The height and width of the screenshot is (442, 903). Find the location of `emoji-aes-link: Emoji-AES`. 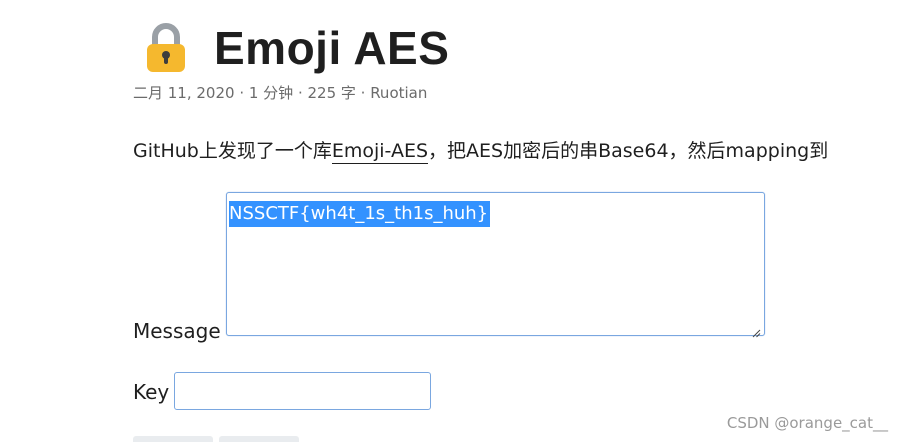

emoji-aes-link: Emoji-AES is located at coordinates (380, 152).